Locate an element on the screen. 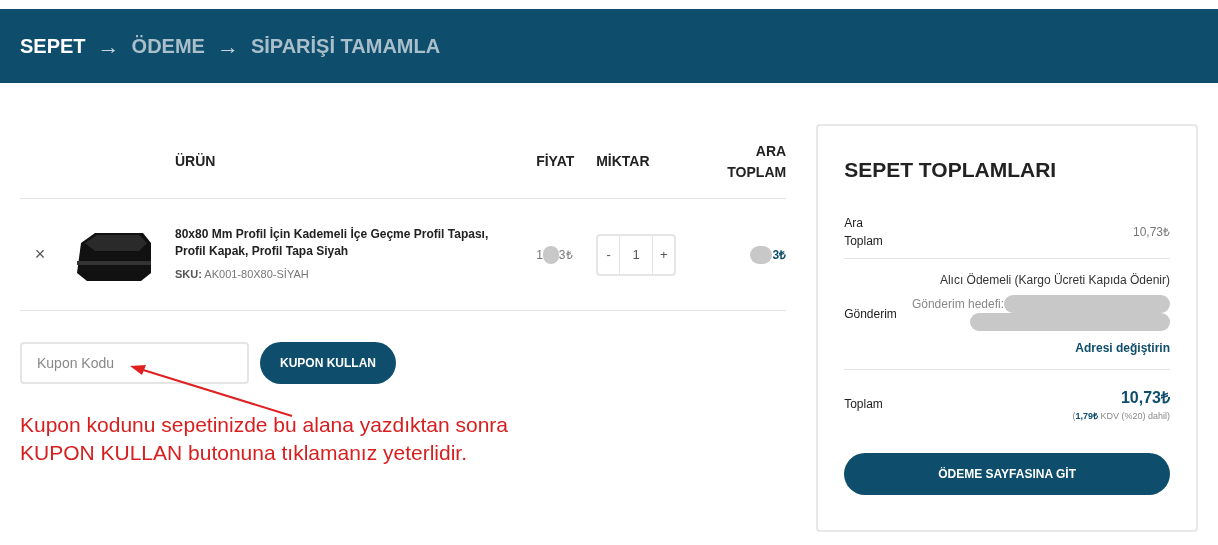 This screenshot has height=545, width=1218. column-header: FİYAT is located at coordinates (556, 161).